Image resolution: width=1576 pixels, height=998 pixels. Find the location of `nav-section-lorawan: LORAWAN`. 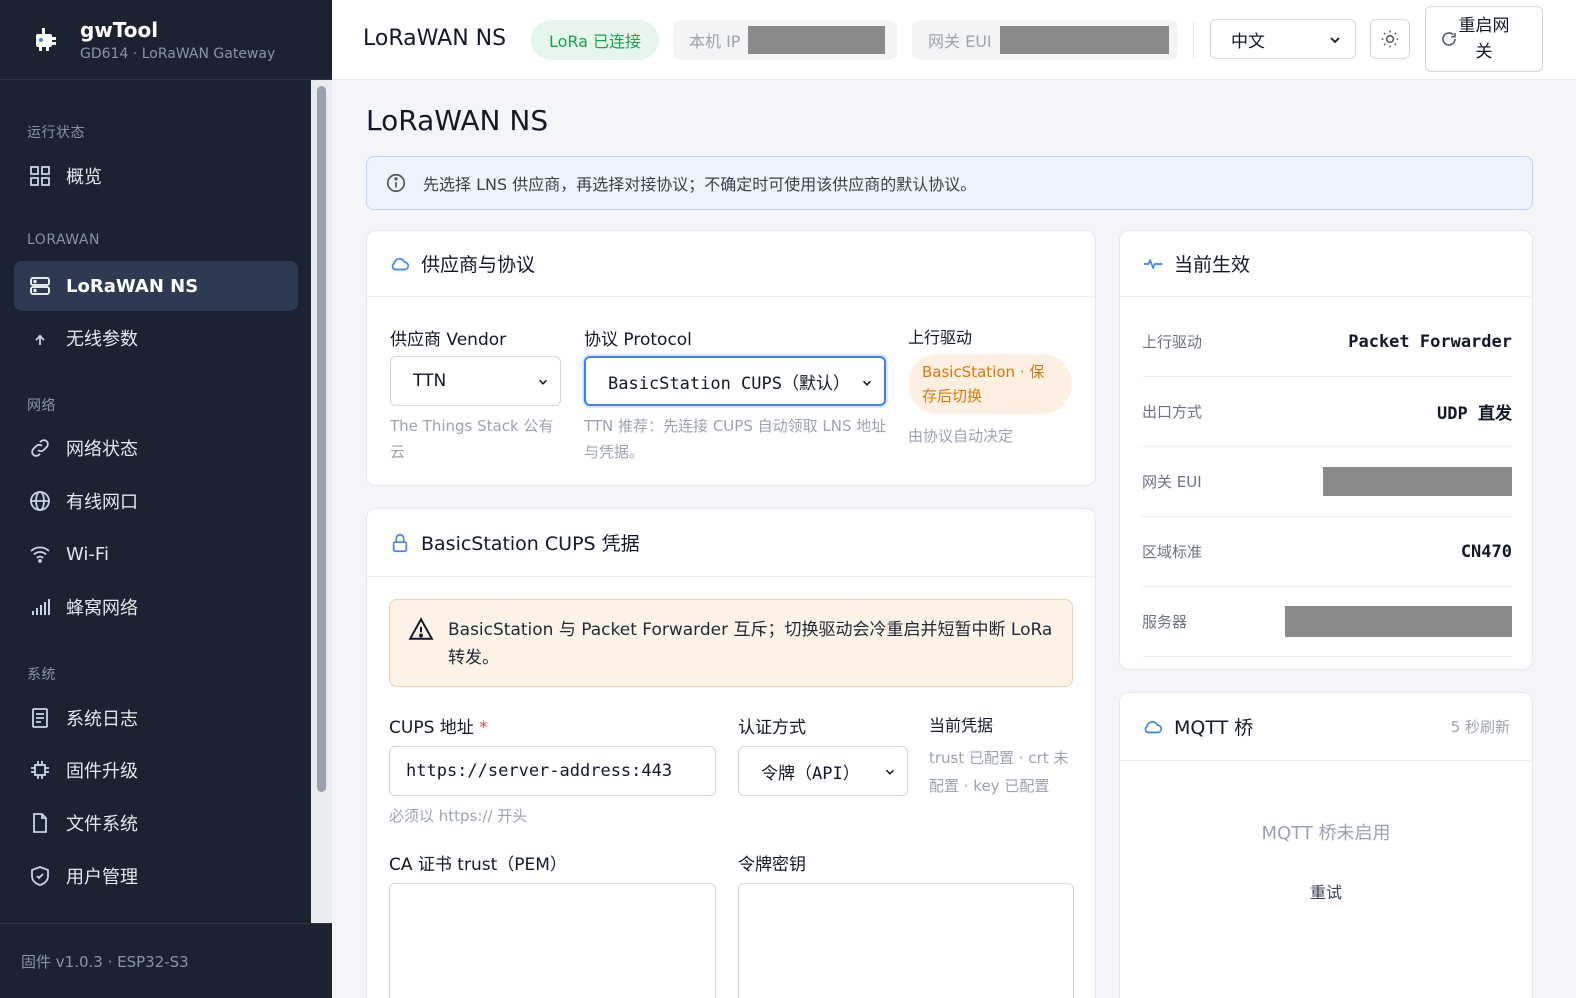

nav-section-lorawan: LORAWAN is located at coordinates (63, 240).